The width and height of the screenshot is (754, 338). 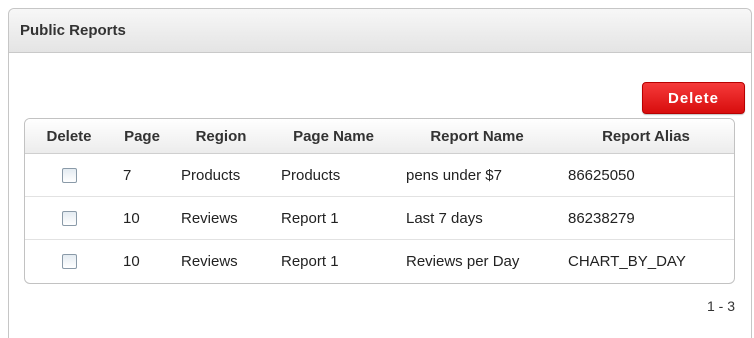 What do you see at coordinates (380, 31) in the screenshot?
I see `region-header: Public Reports` at bounding box center [380, 31].